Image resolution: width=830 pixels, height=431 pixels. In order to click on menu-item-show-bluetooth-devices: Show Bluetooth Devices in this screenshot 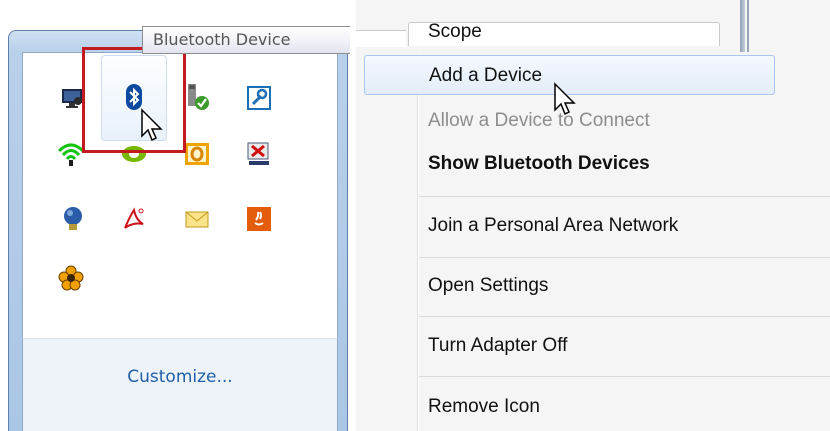, I will do `click(624, 164)`.